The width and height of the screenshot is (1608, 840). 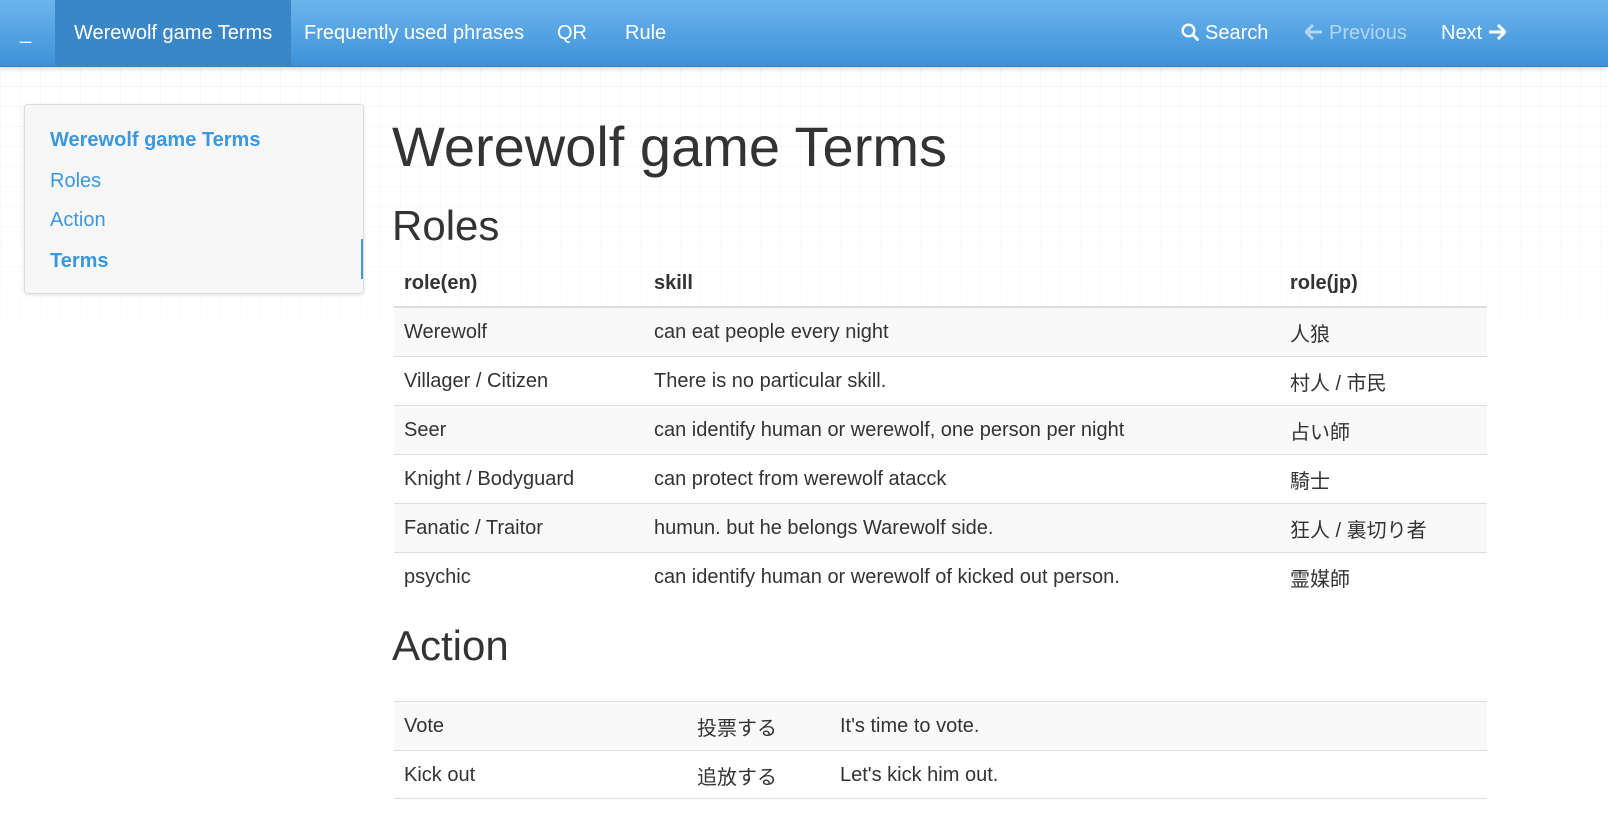 What do you see at coordinates (758, 726) in the screenshot?
I see `action-jp-cell: 投票する` at bounding box center [758, 726].